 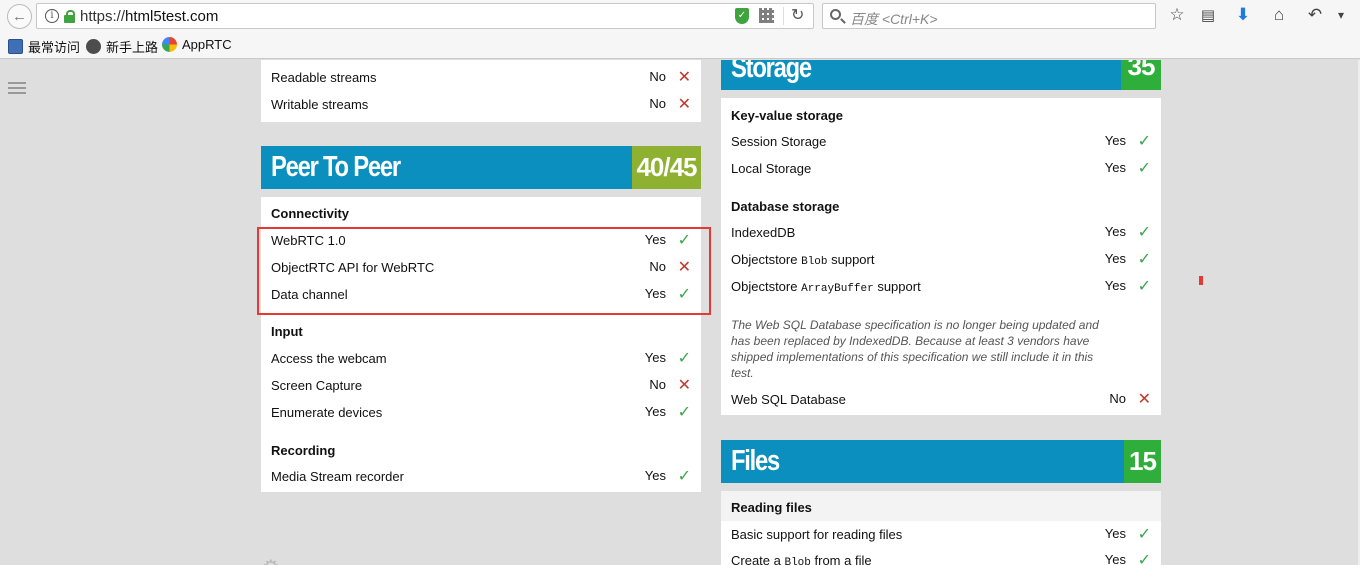 What do you see at coordinates (317, 385) in the screenshot?
I see `feature-label: Screen Capture` at bounding box center [317, 385].